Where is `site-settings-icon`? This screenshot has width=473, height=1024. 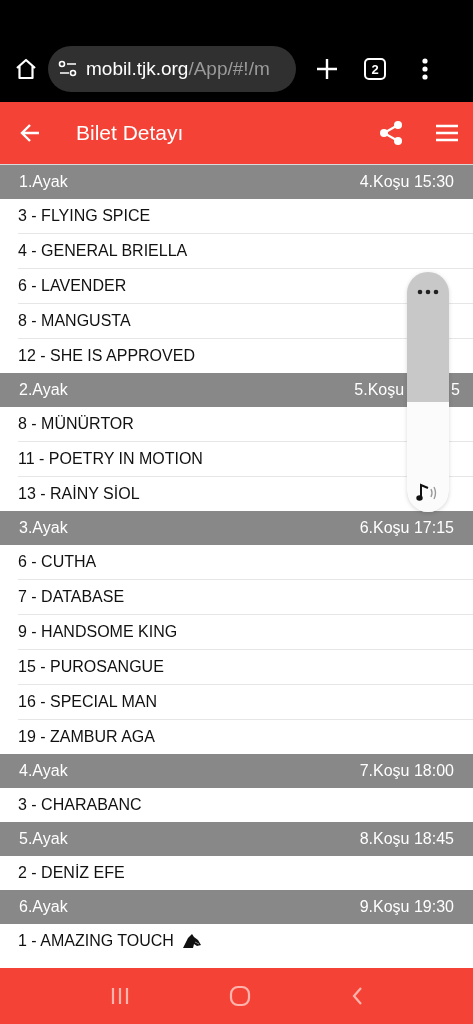
site-settings-icon is located at coordinates (68, 69).